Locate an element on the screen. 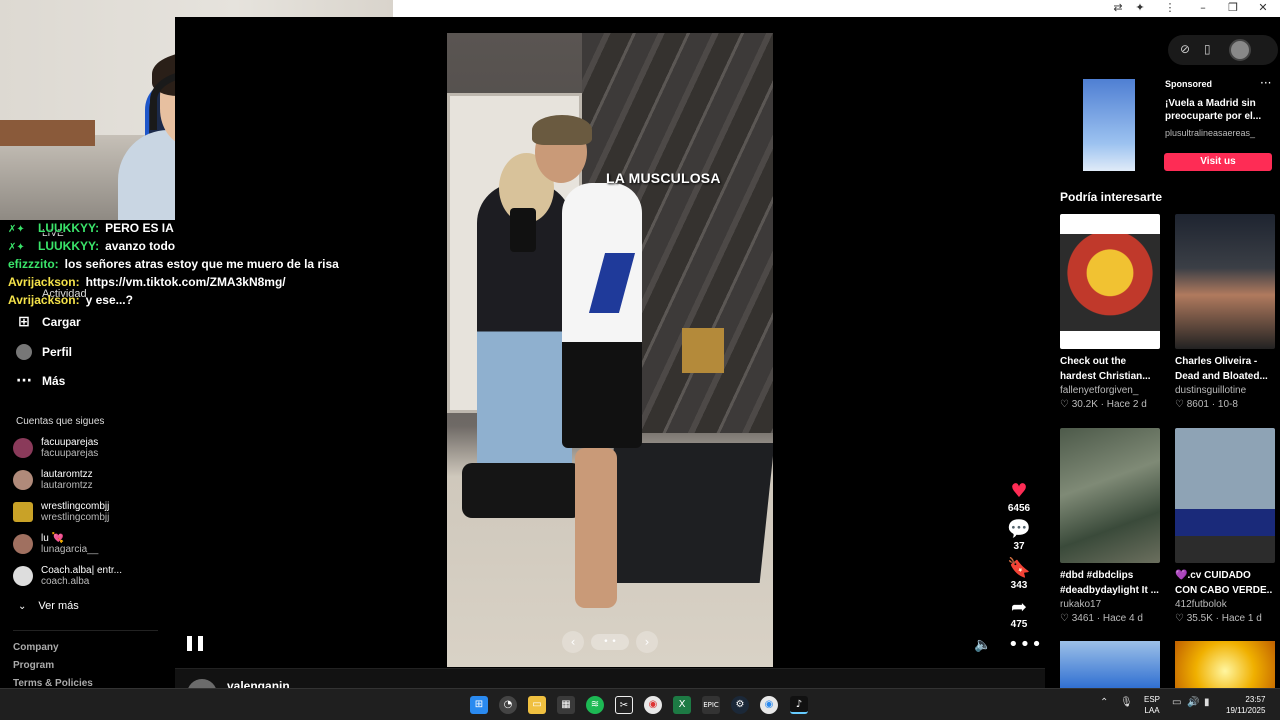 This screenshot has height=720, width=1280. system-clock: 23:57 19/11/2025 is located at coordinates (1245, 705).